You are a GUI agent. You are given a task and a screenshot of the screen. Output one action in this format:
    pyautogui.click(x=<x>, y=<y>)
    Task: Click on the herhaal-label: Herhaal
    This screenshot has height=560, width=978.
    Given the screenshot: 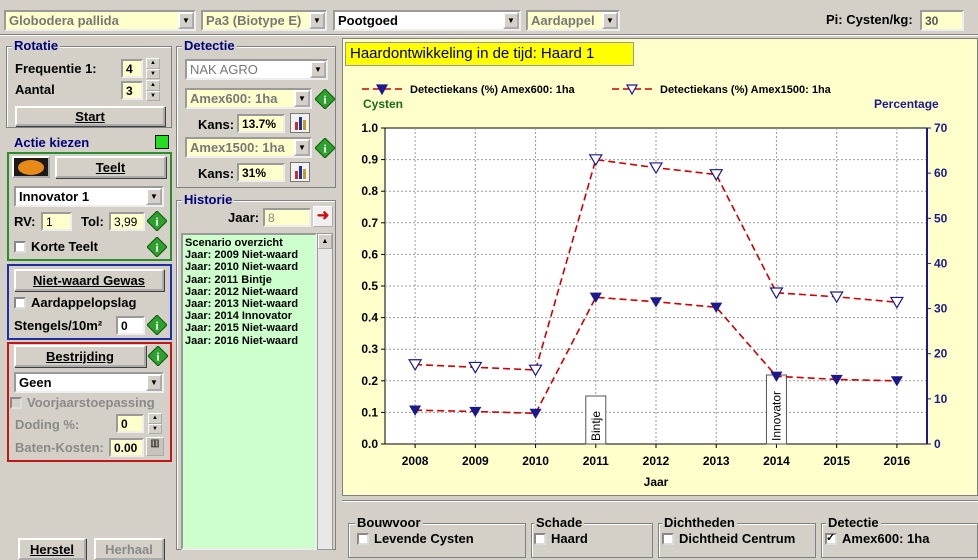 What is the action you would take?
    pyautogui.click(x=129, y=549)
    